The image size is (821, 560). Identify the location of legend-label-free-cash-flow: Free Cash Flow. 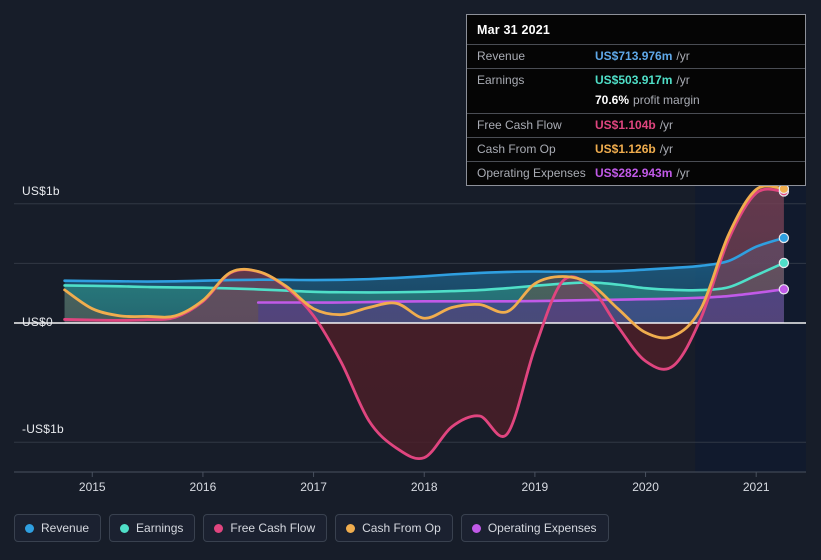
(273, 528).